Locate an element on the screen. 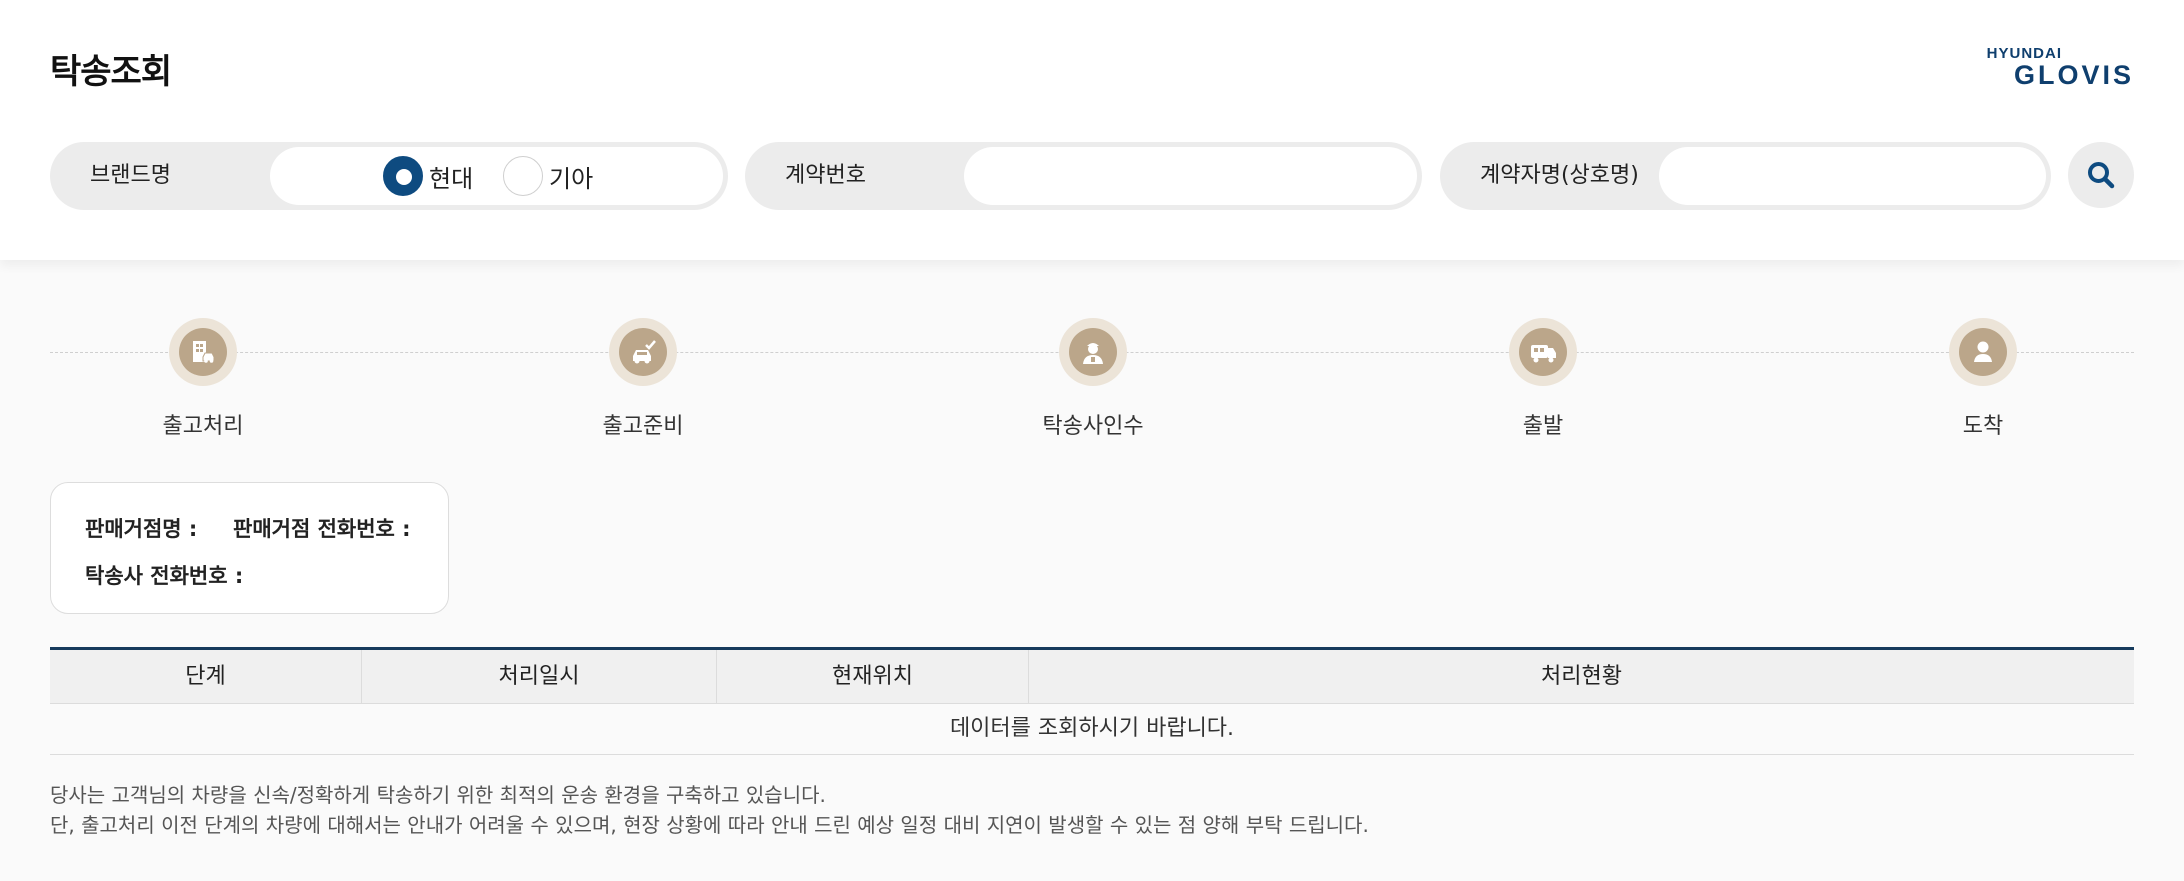  page-title: 탁송조회 is located at coordinates (111, 72).